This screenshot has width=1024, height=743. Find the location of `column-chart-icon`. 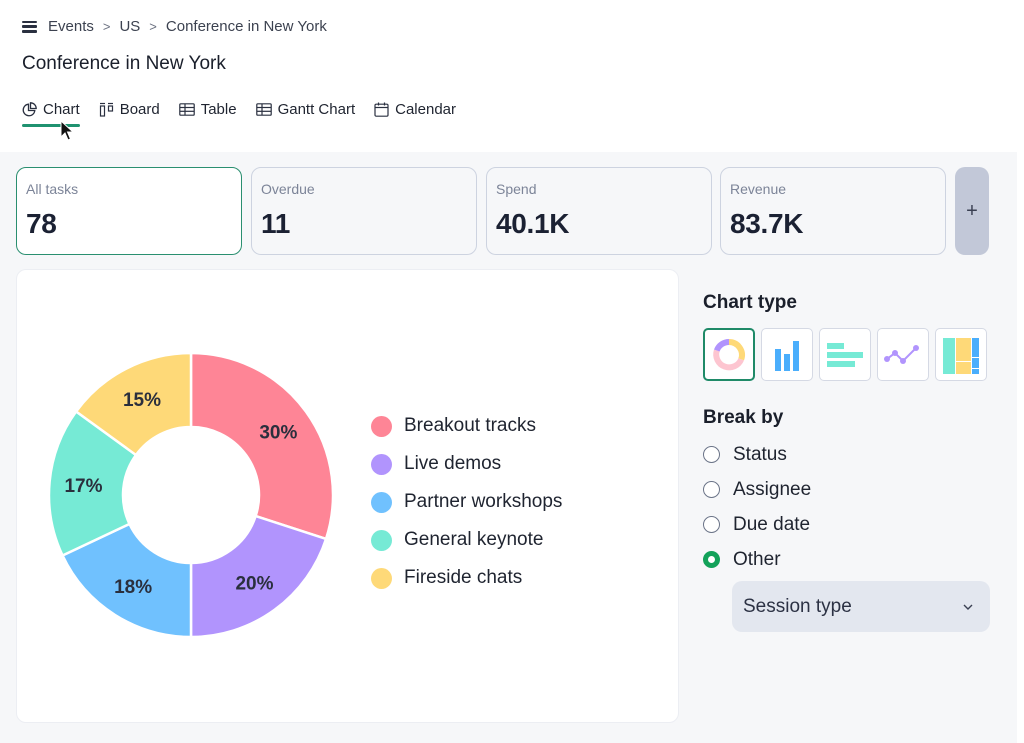

column-chart-icon is located at coordinates (787, 355).